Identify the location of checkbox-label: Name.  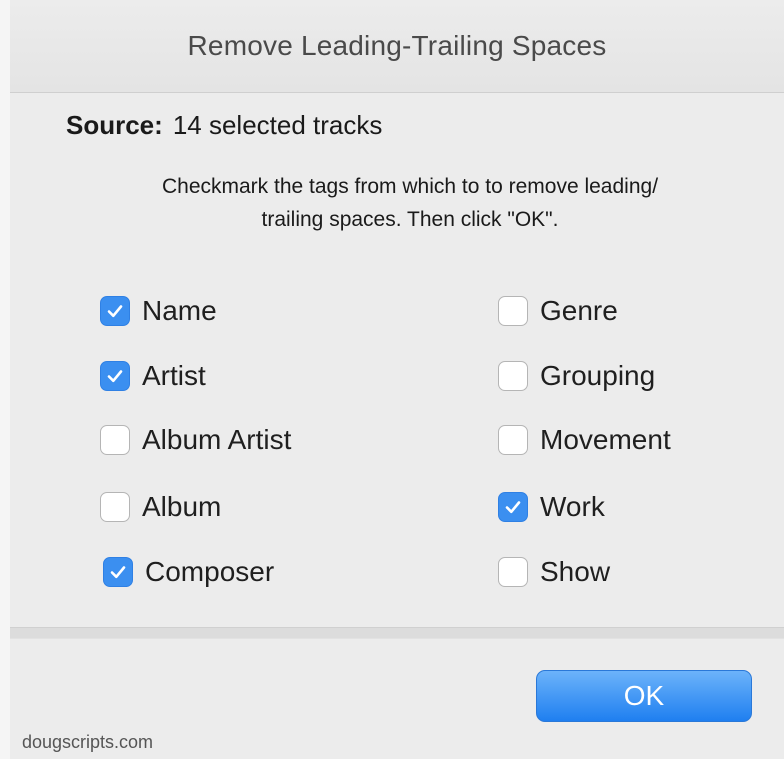
(179, 311).